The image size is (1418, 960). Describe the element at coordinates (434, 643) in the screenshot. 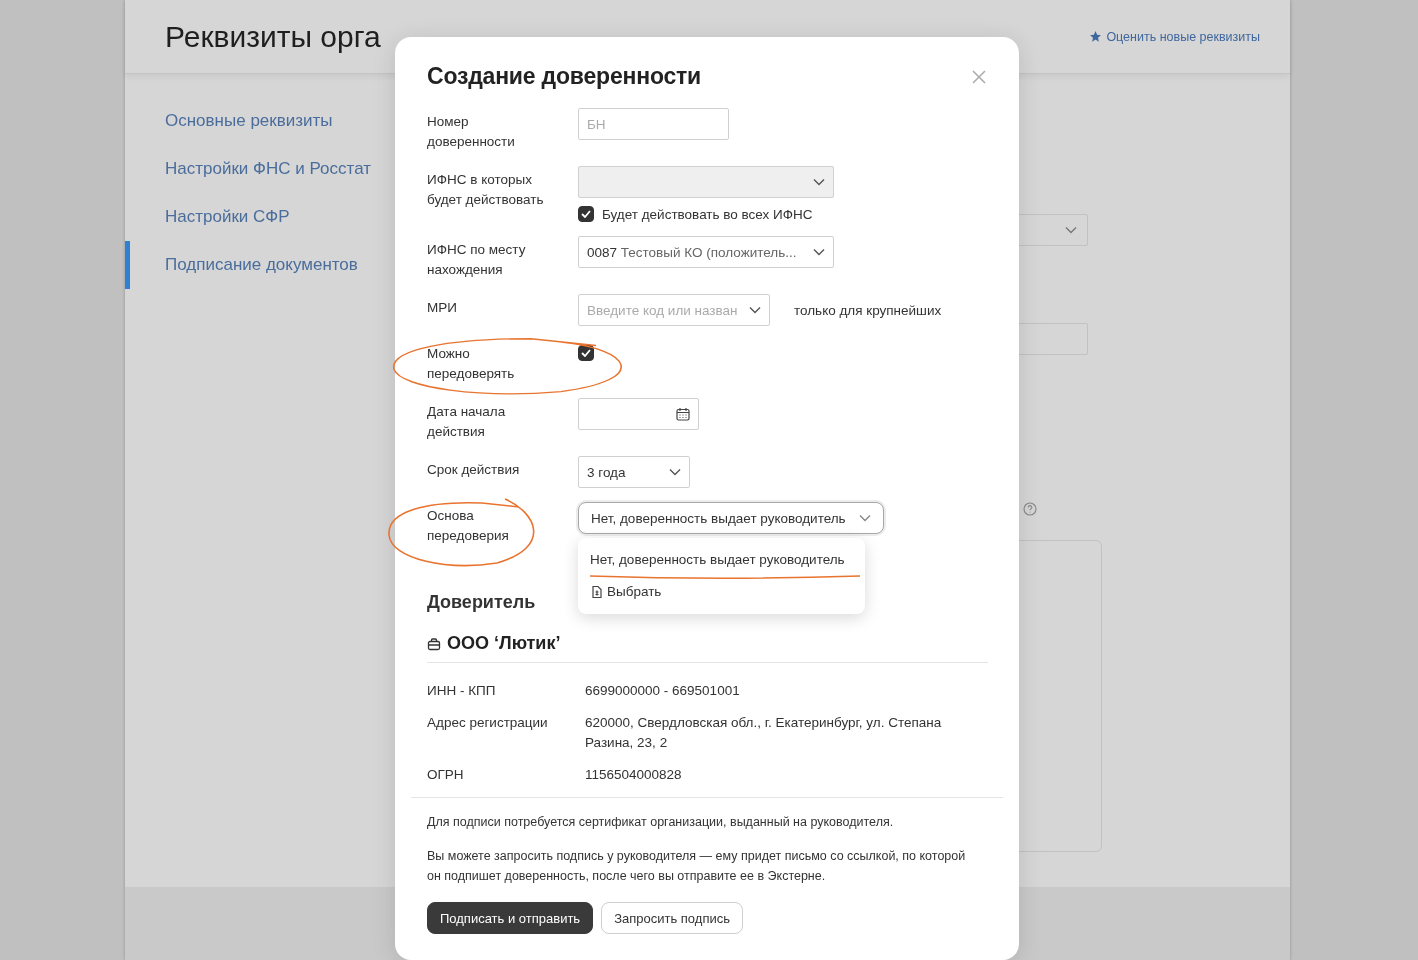

I see `briefcase-icon` at that location.